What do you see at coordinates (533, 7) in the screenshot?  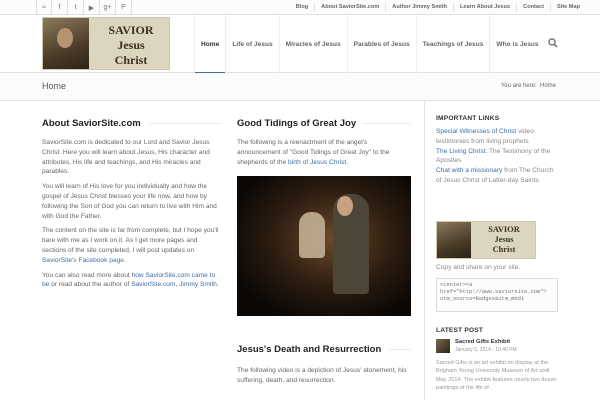 I see `top-link-contact: Contact` at bounding box center [533, 7].